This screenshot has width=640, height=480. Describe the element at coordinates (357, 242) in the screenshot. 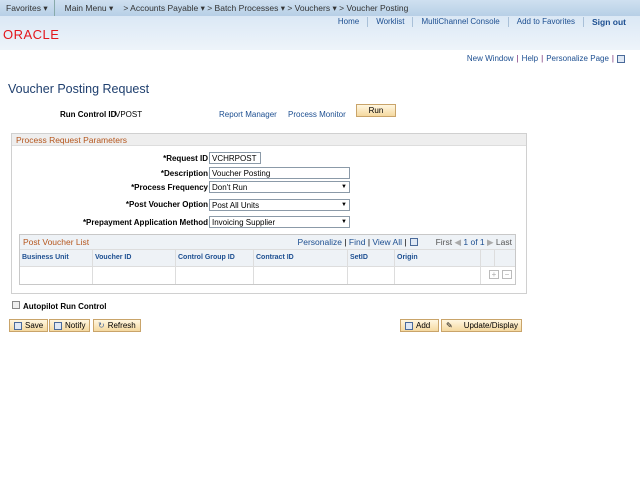

I see `grid-find-link: Find` at that location.